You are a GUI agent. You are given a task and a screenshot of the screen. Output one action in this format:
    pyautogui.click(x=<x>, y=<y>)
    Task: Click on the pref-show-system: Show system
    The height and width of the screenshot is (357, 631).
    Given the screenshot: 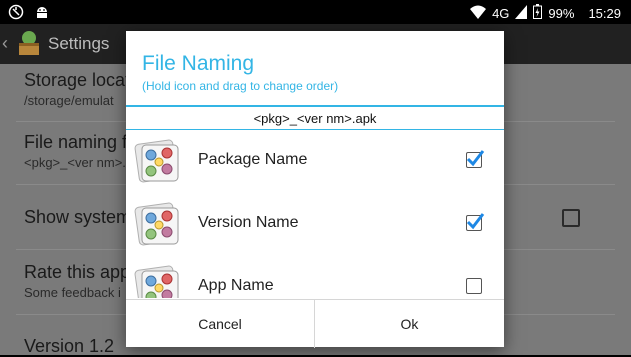 What is the action you would take?
    pyautogui.click(x=77, y=217)
    